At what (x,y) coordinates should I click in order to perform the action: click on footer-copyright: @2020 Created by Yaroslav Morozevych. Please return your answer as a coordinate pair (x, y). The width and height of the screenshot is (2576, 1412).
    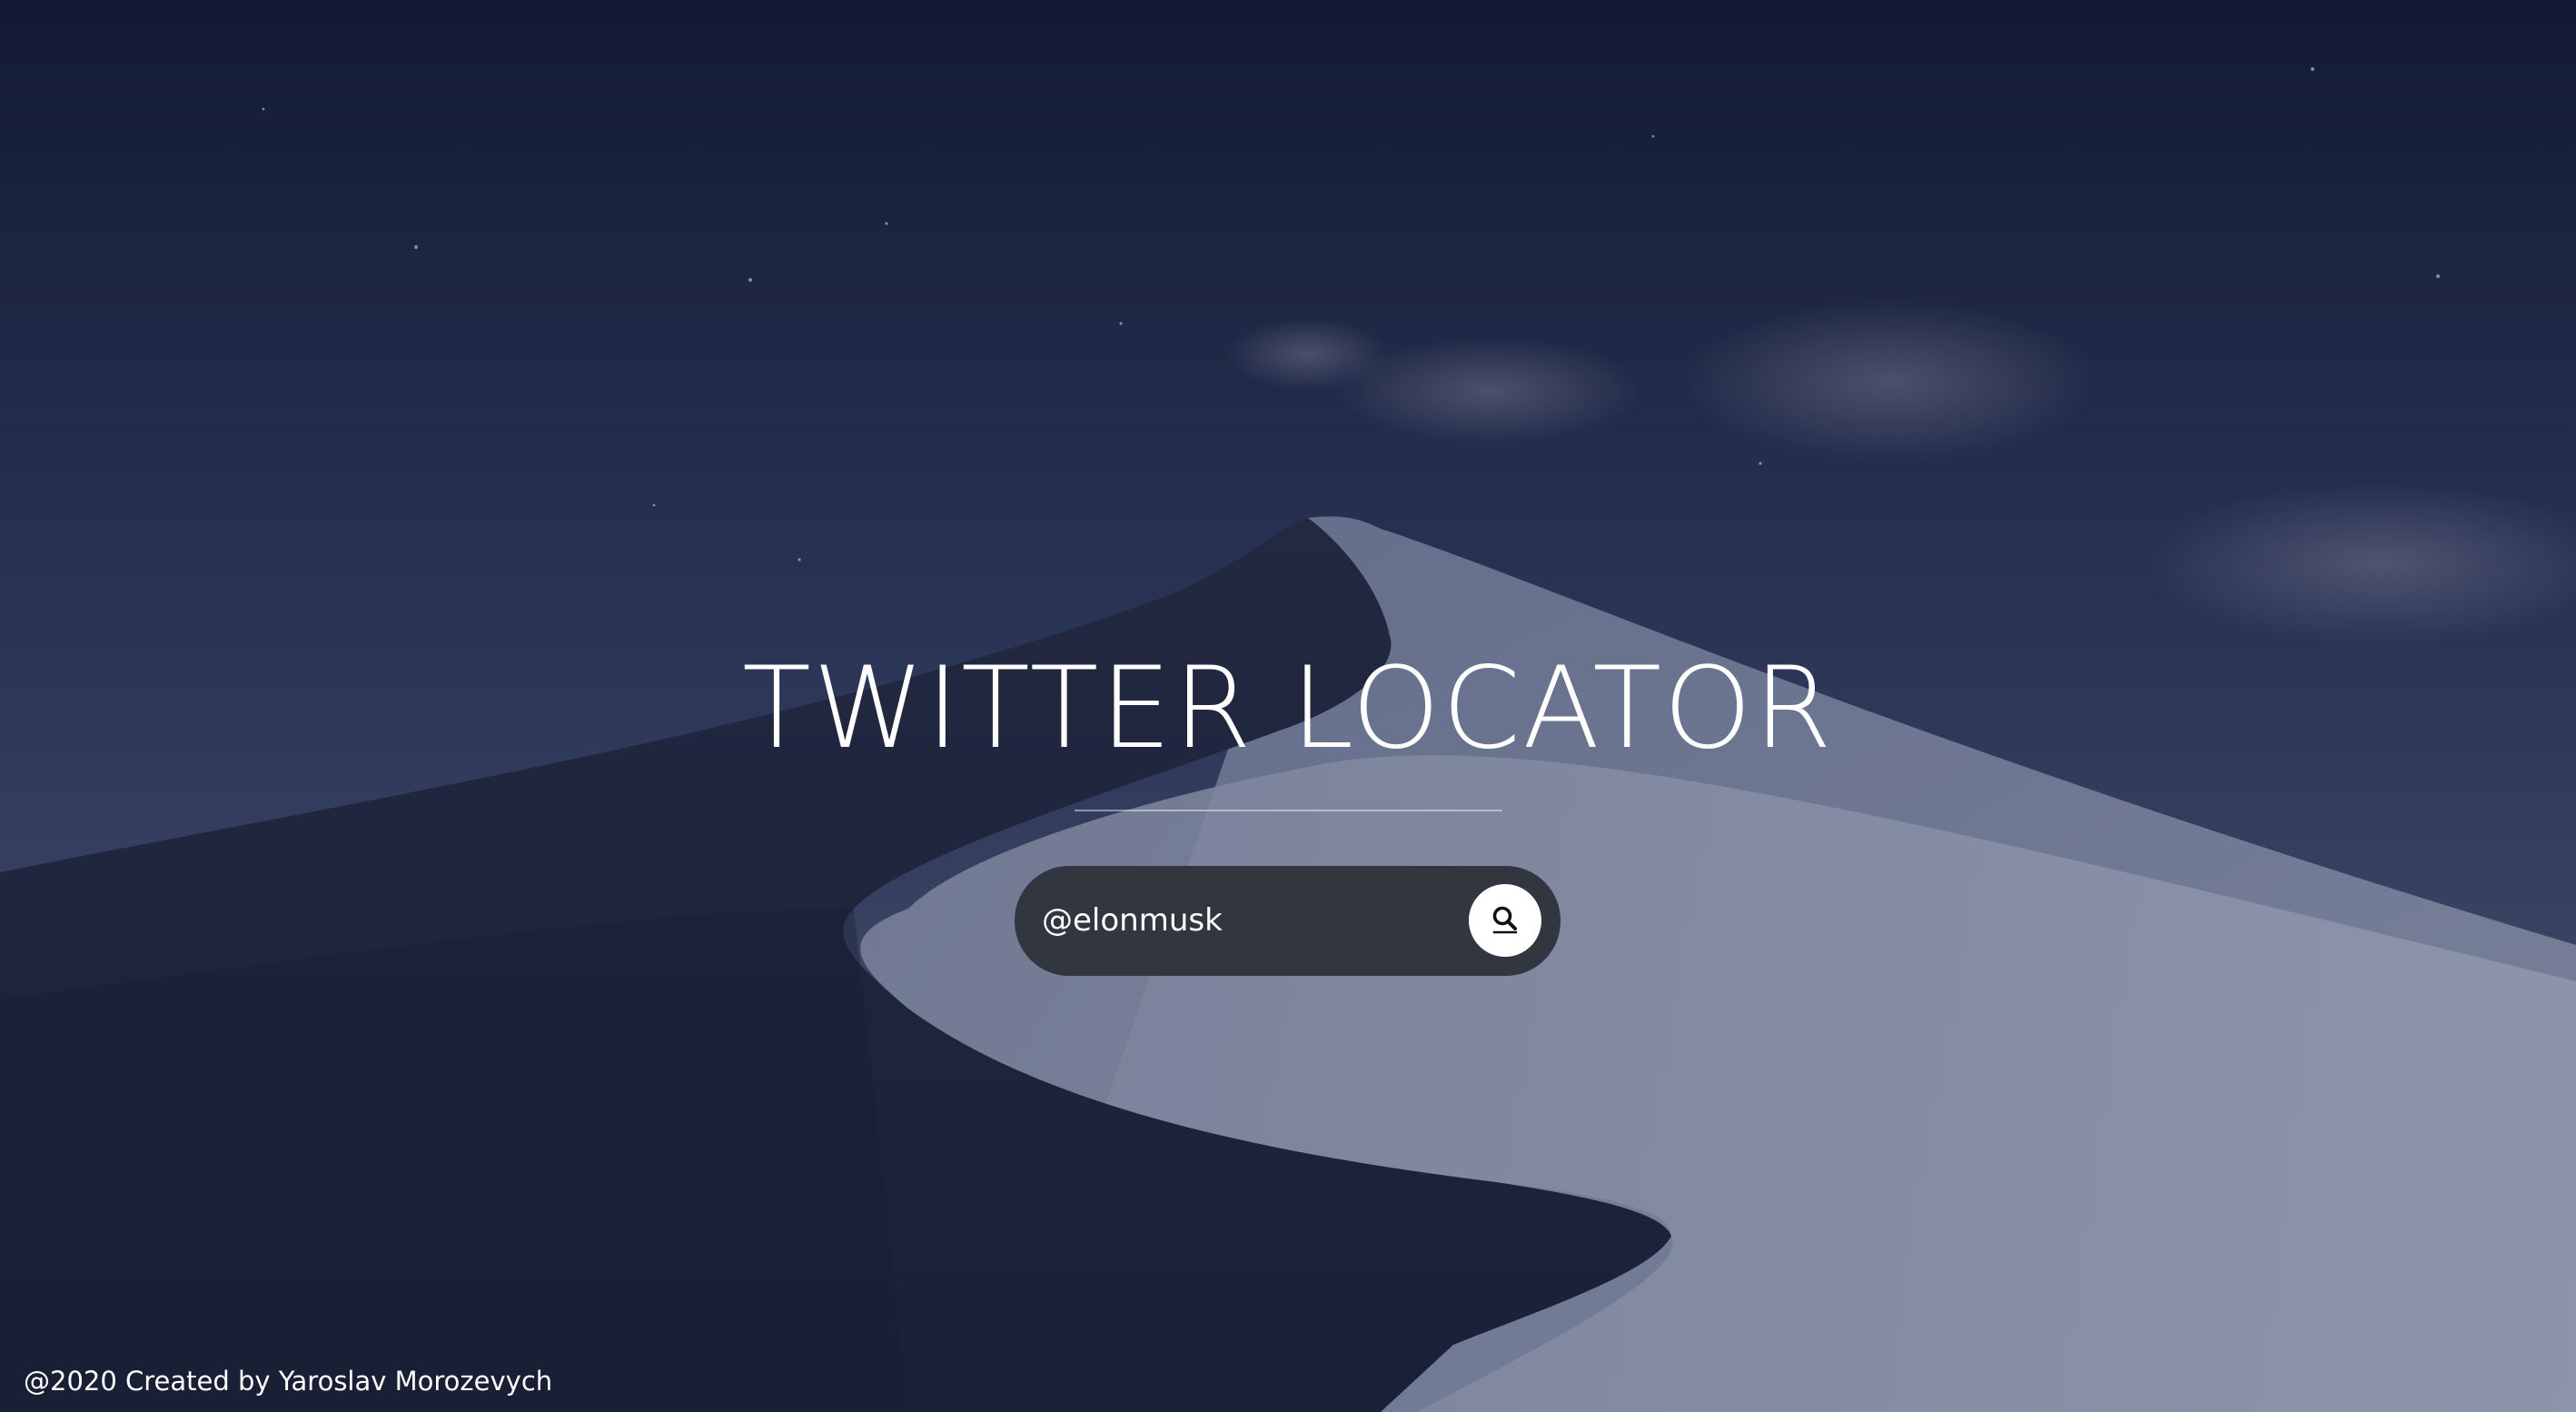
    Looking at the image, I should click on (288, 1381).